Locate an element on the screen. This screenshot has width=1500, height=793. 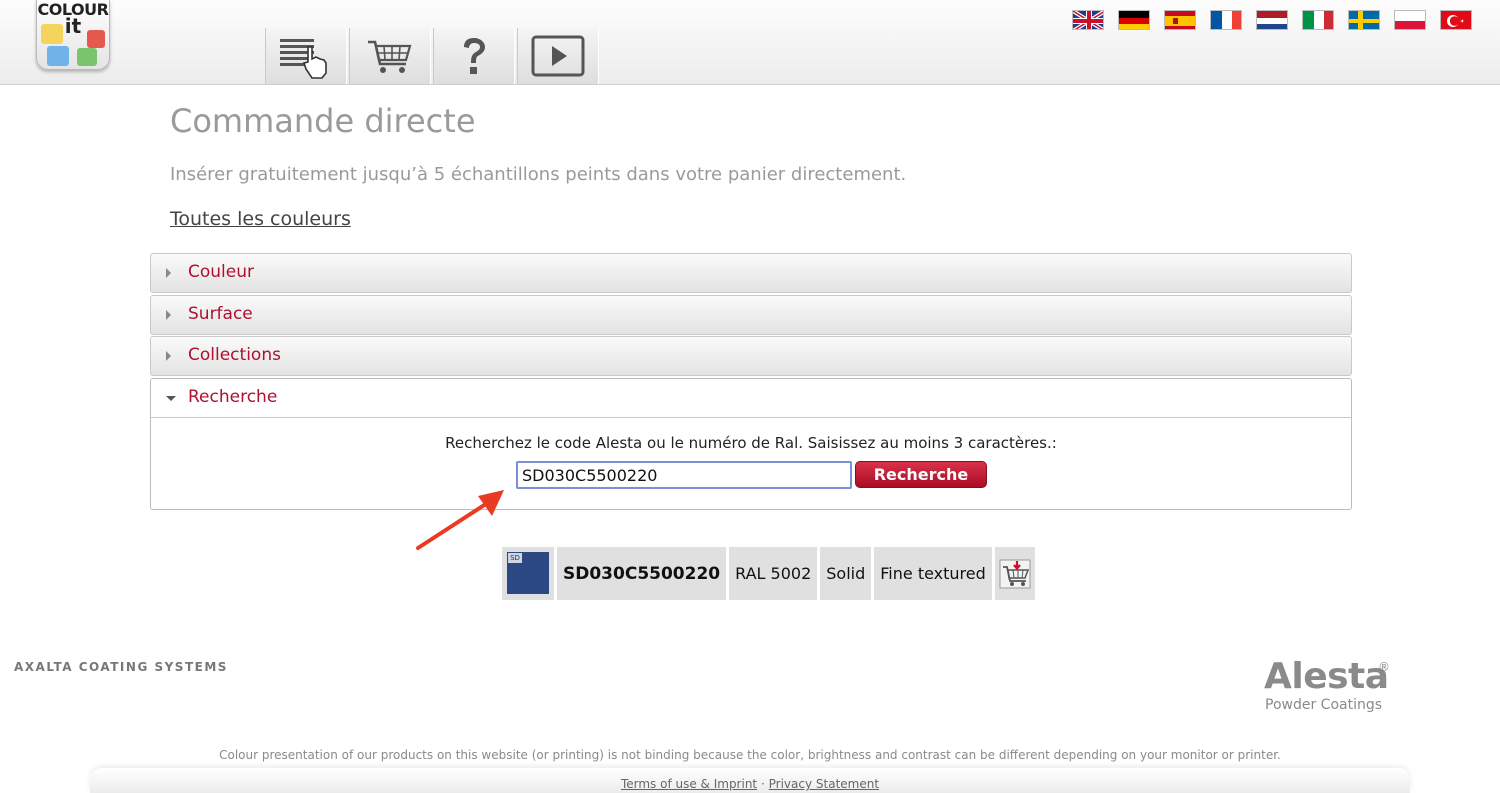
list-pointer-icon is located at coordinates (303, 59).